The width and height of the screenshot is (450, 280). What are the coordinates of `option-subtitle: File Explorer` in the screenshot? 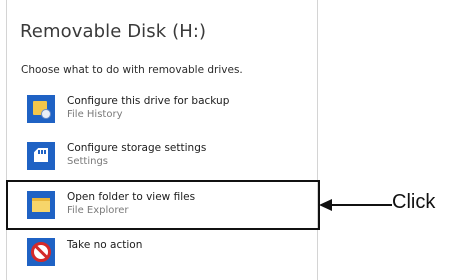 It's located at (98, 210).